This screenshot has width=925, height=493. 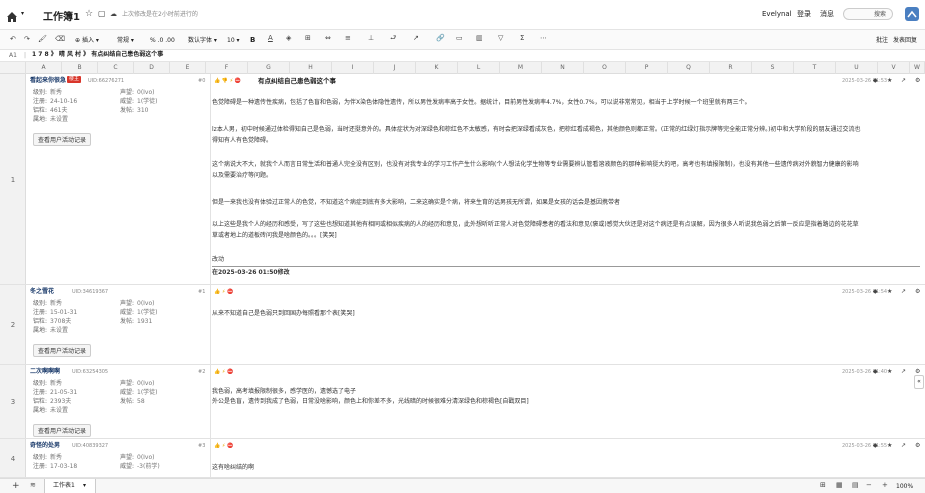 What do you see at coordinates (233, 41) in the screenshot?
I see `font-size-select: 10 ▾` at bounding box center [233, 41].